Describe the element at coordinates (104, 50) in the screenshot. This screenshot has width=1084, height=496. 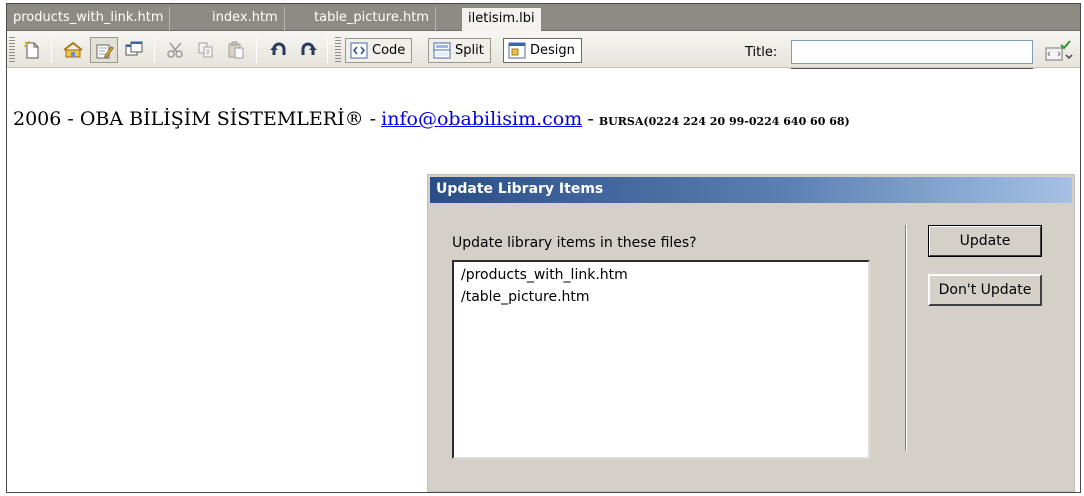
I see `edit-icon` at that location.